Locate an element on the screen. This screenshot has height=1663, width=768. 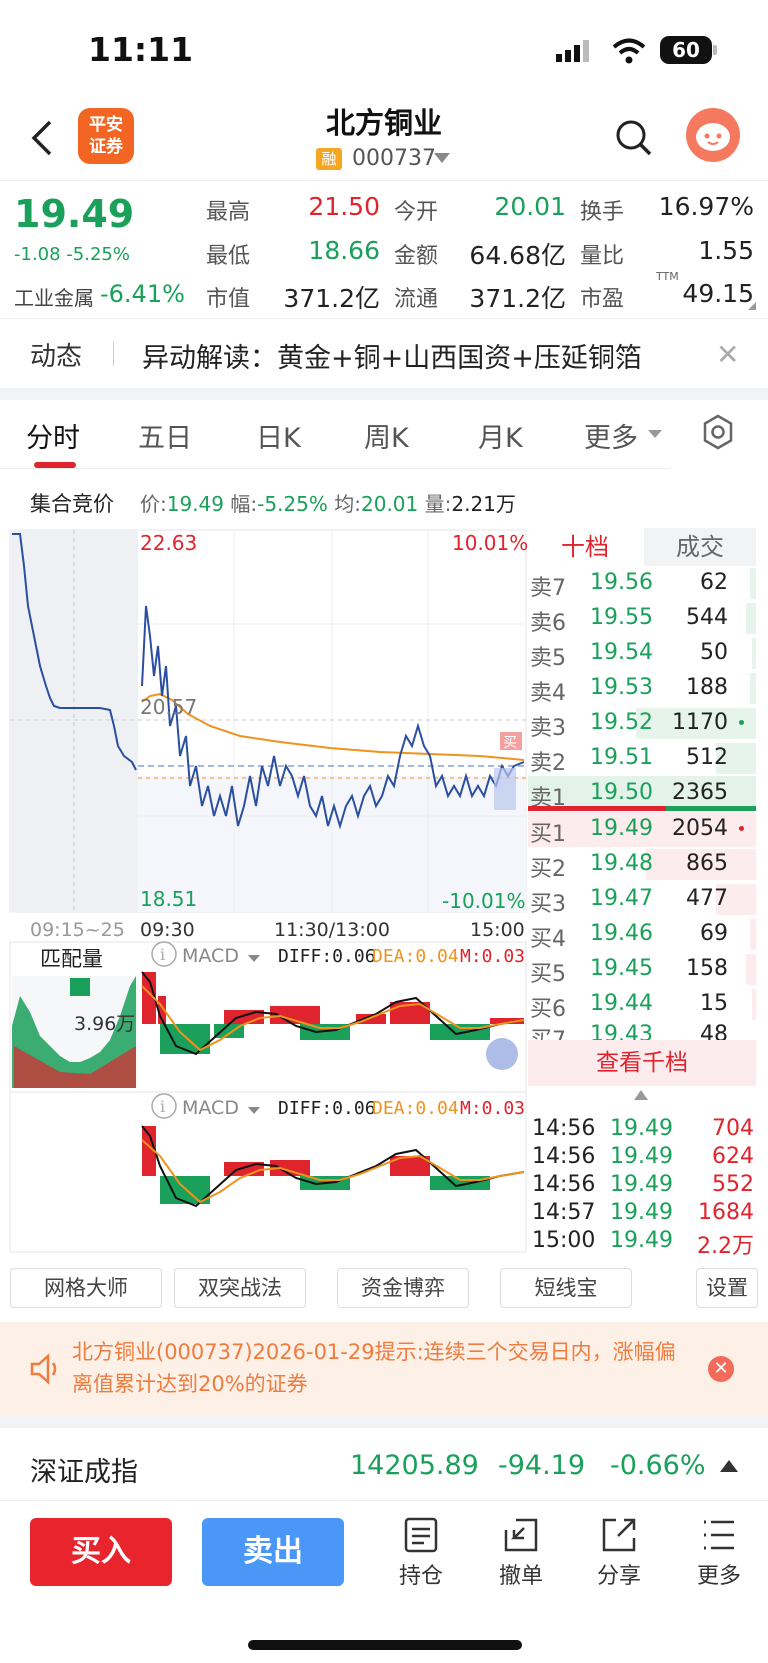
bid-label: 买1 is located at coordinates (548, 834).